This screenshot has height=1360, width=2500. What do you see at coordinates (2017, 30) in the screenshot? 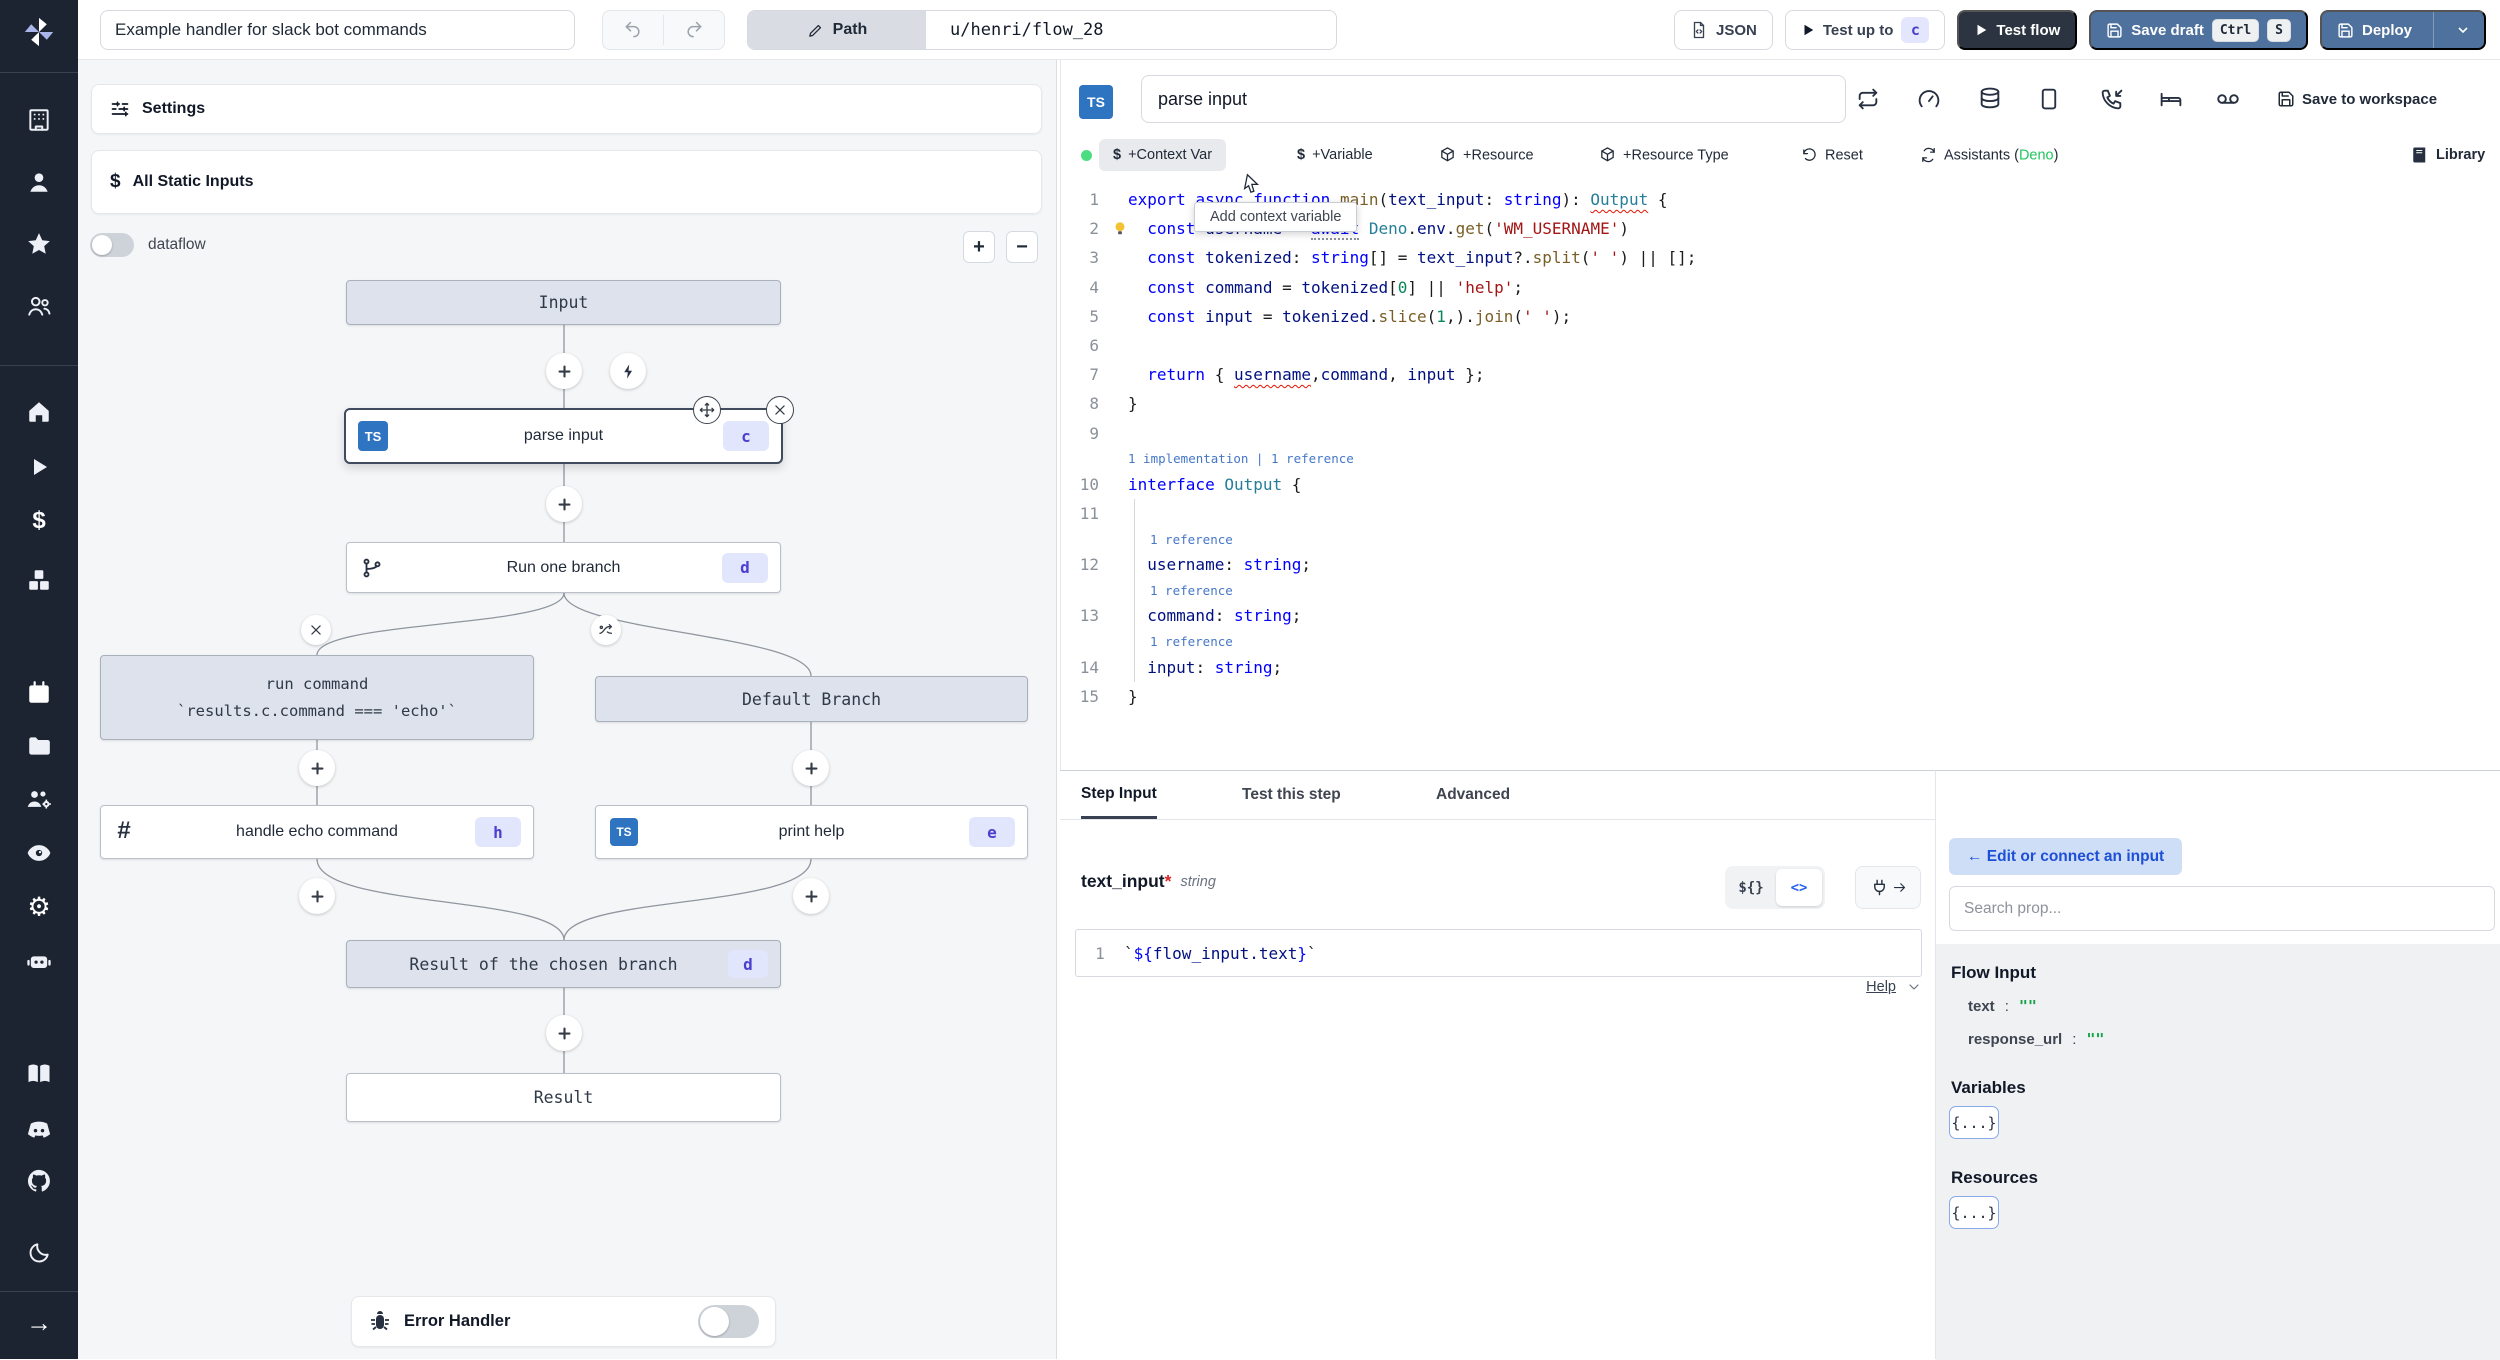
I see `test-flow-button: Test flow` at bounding box center [2017, 30].